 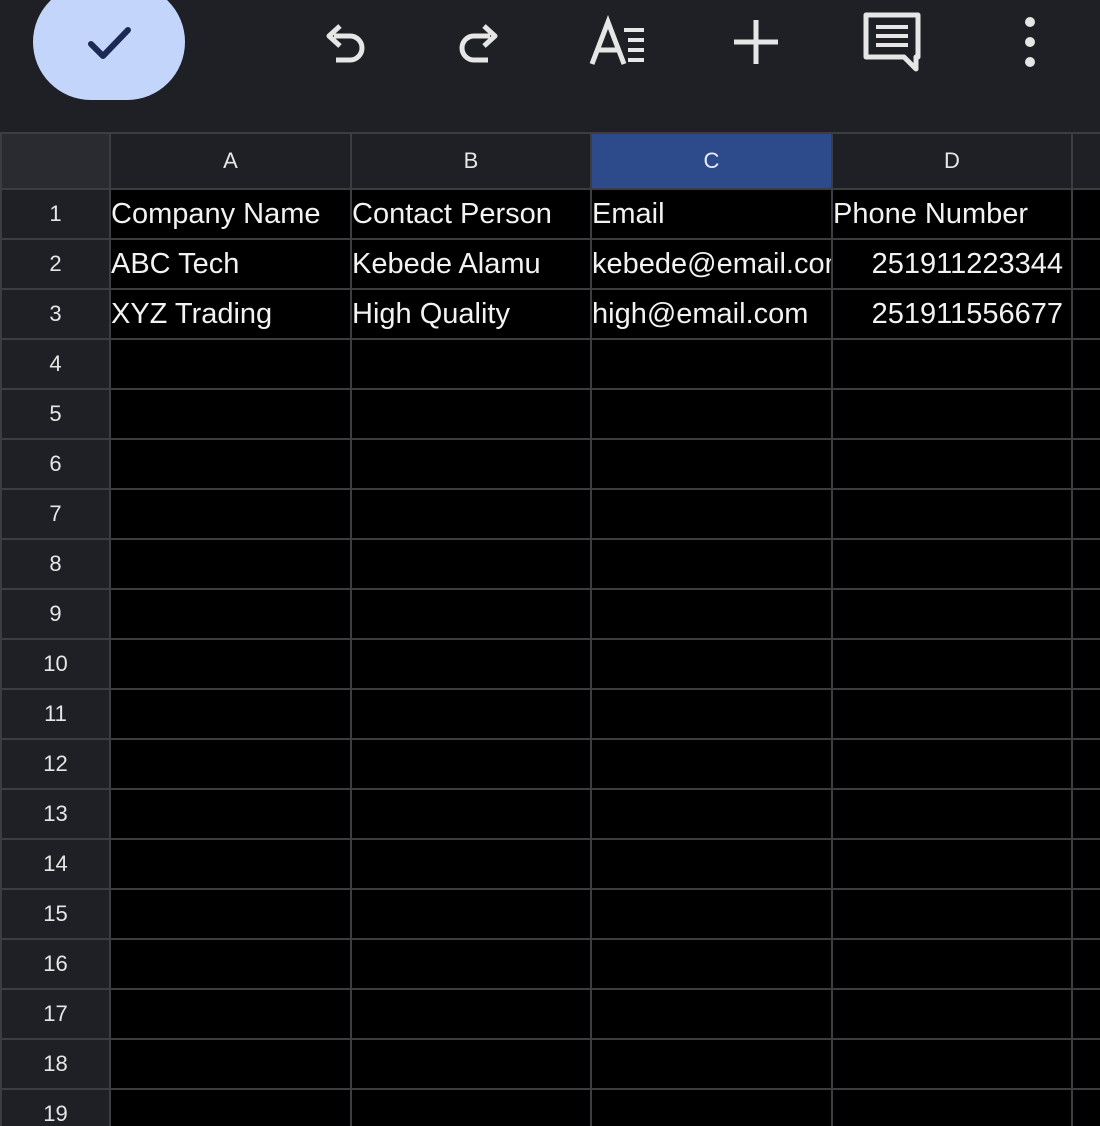 What do you see at coordinates (55, 161) in the screenshot?
I see `select-all-corner` at bounding box center [55, 161].